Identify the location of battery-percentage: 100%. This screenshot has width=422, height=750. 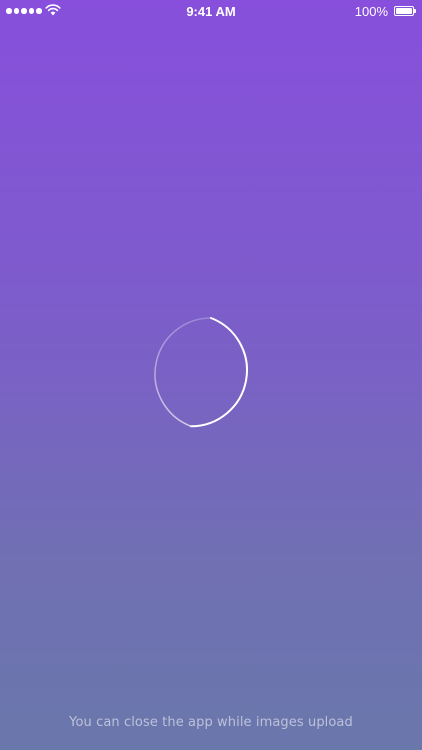
(371, 11).